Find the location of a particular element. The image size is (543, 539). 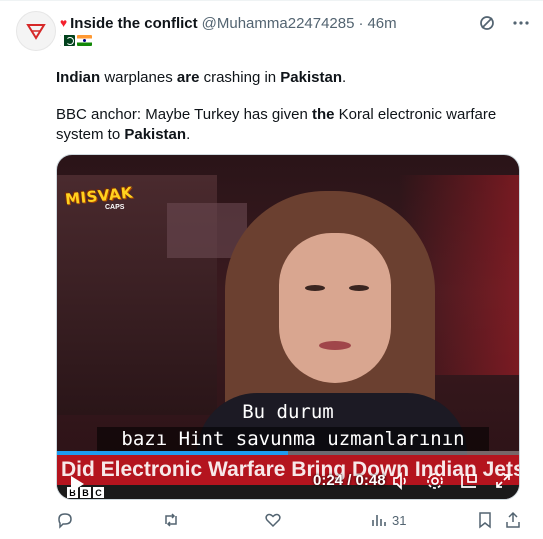

volume-icon is located at coordinates (401, 481).